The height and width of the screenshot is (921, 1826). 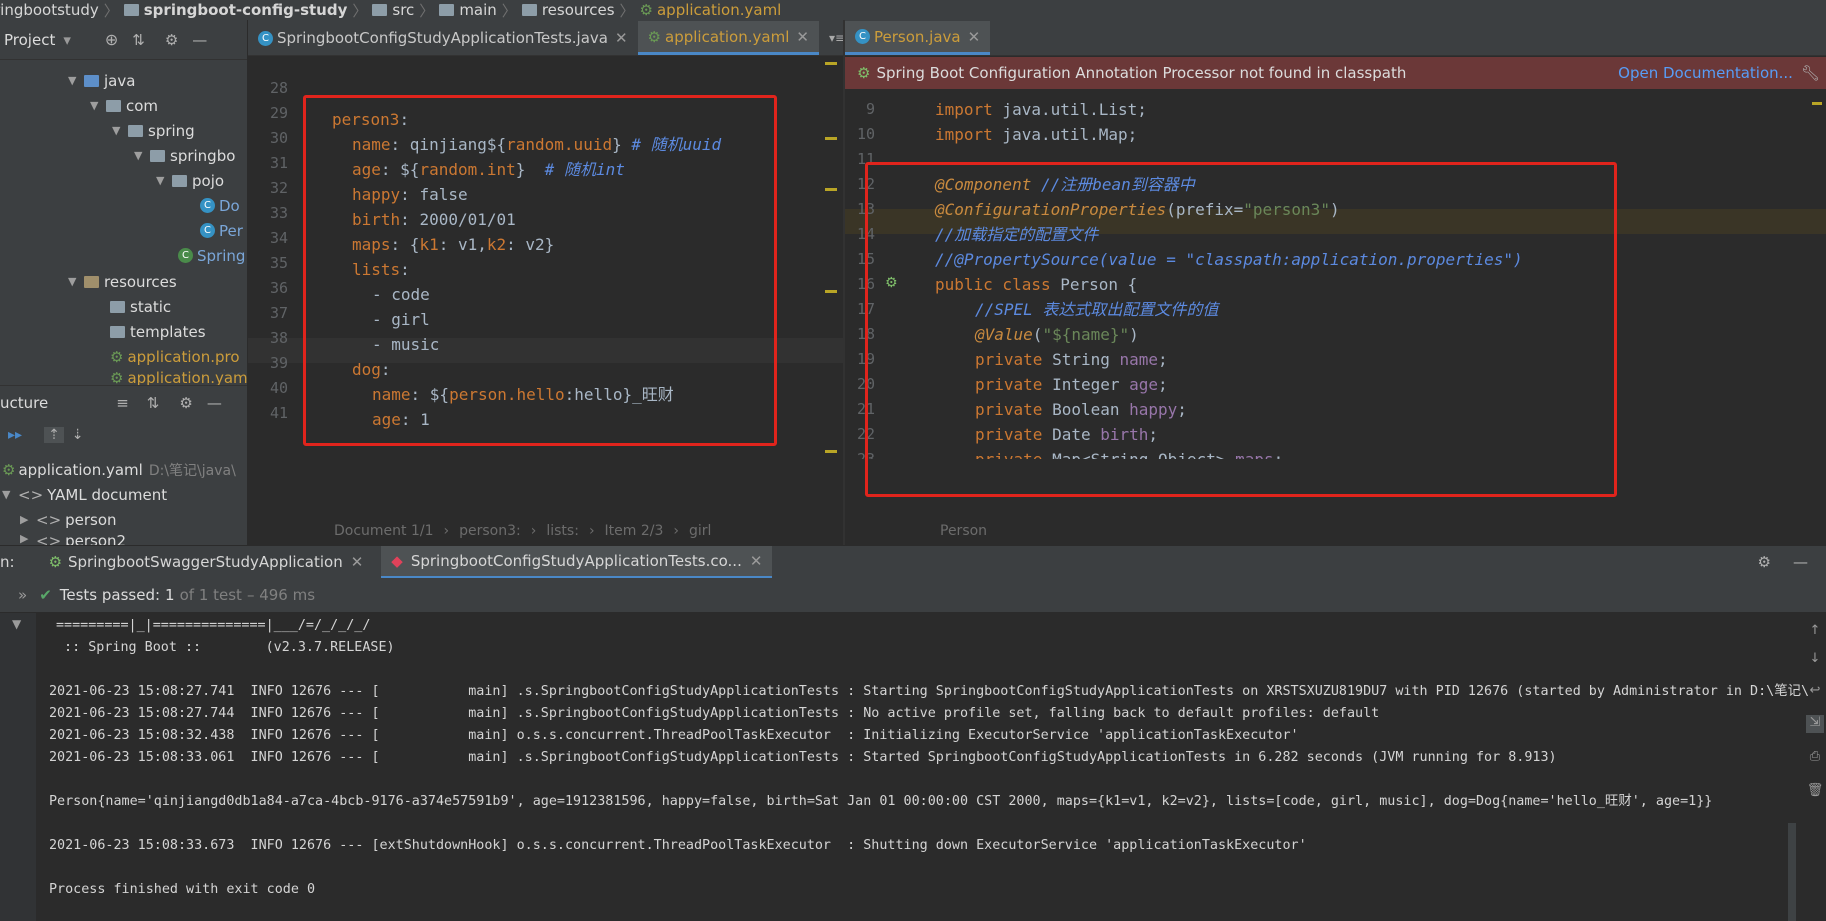 I want to click on autoscroll-to-icon: ⇡, so click(x=54, y=435).